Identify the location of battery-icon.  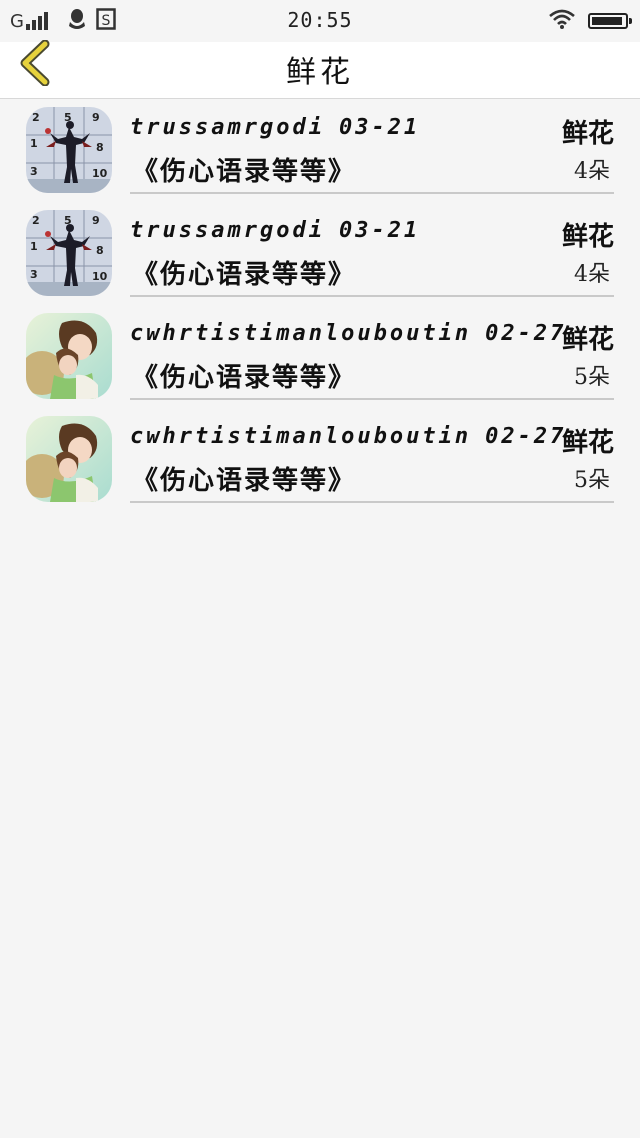
(610, 21).